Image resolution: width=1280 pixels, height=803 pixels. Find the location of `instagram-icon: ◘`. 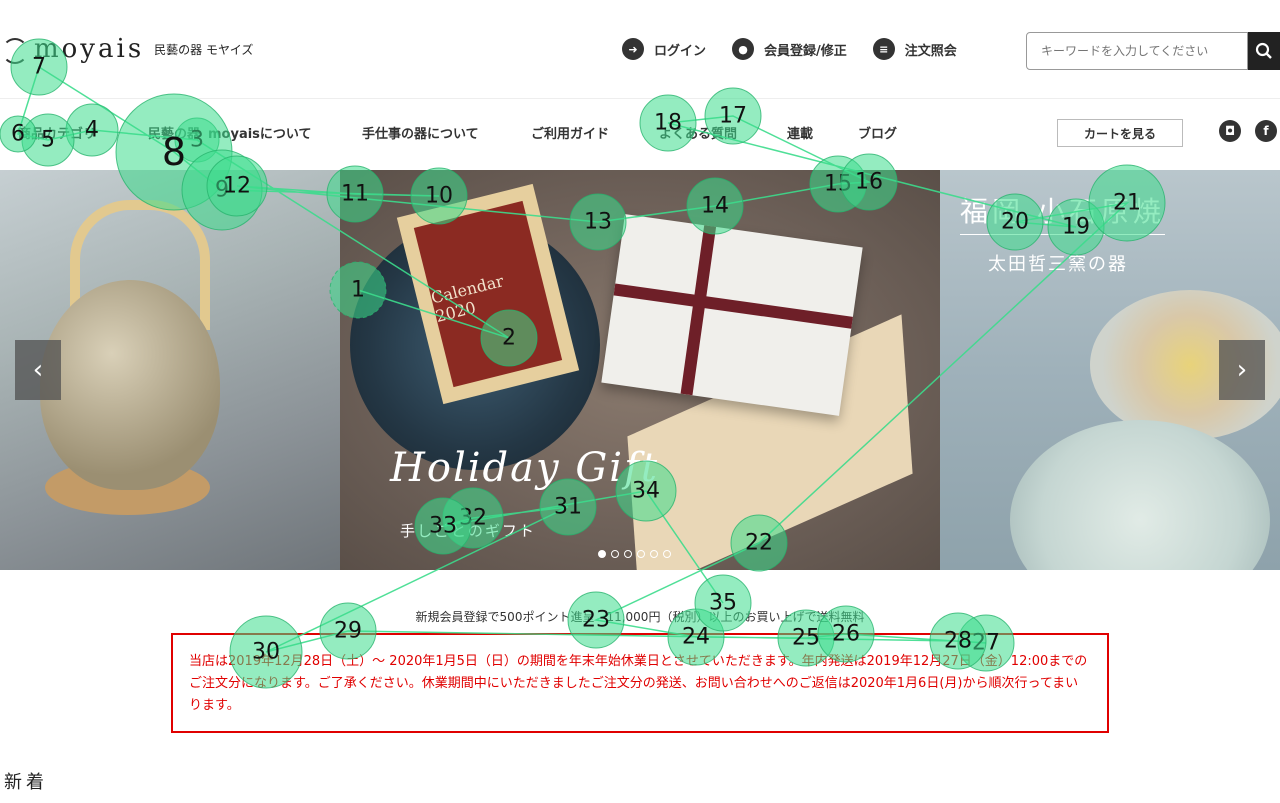

instagram-icon: ◘ is located at coordinates (1230, 131).